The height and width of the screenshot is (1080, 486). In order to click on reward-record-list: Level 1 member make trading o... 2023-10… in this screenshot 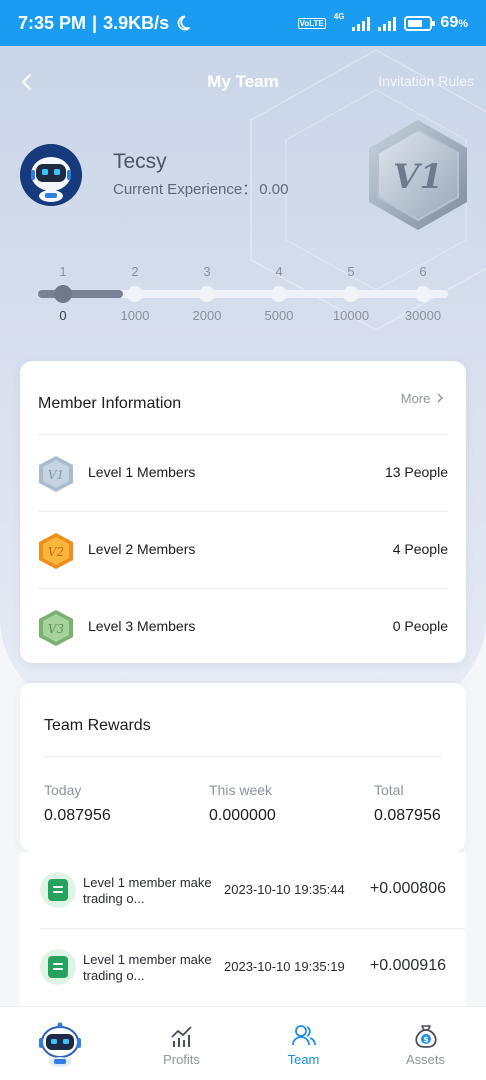, I will do `click(243, 932)`.